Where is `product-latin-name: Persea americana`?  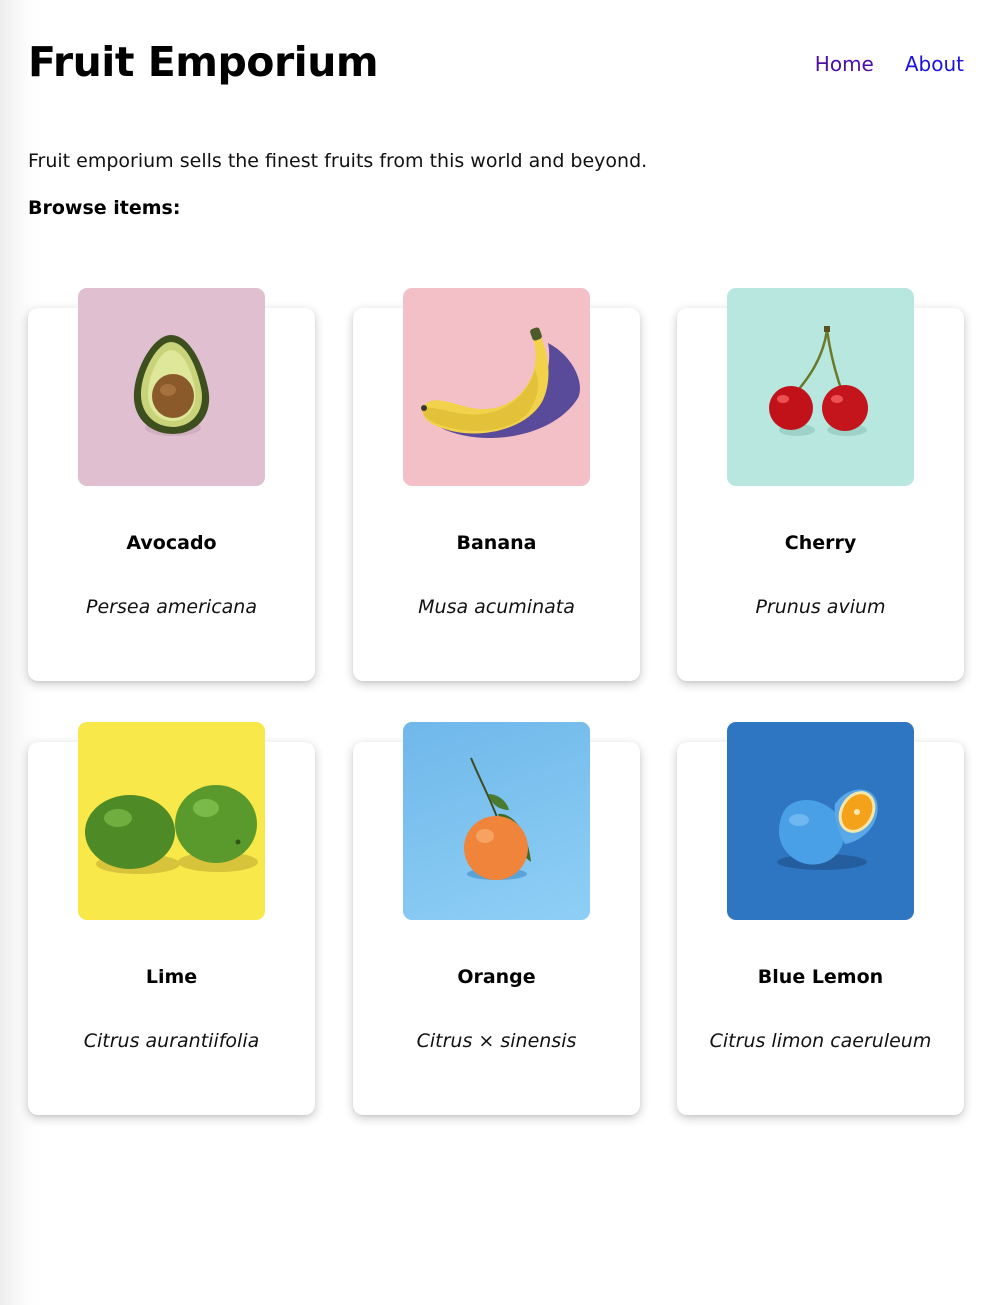
product-latin-name: Persea americana is located at coordinates (171, 607).